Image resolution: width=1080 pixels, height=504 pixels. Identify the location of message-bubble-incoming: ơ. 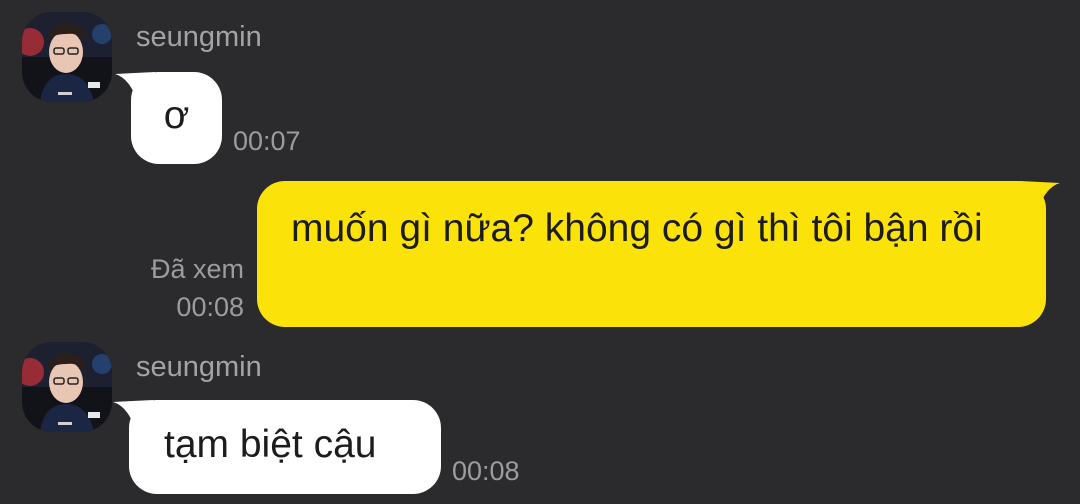
(168, 118).